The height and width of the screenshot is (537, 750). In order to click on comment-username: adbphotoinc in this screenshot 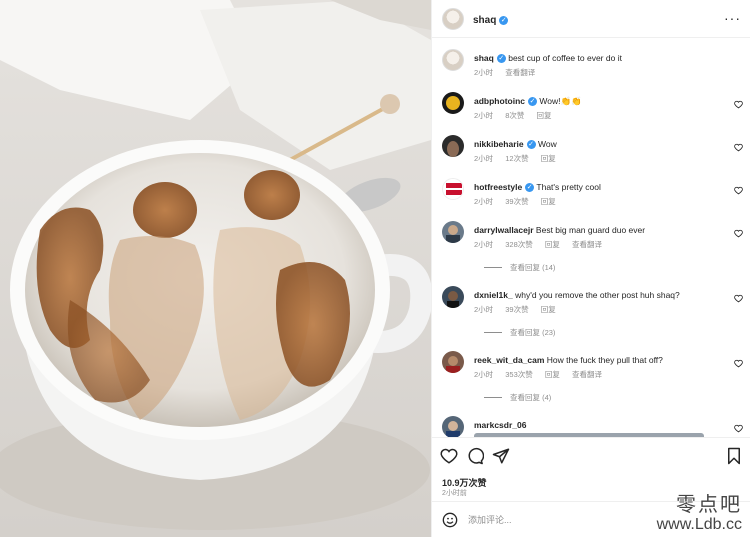, I will do `click(499, 101)`.